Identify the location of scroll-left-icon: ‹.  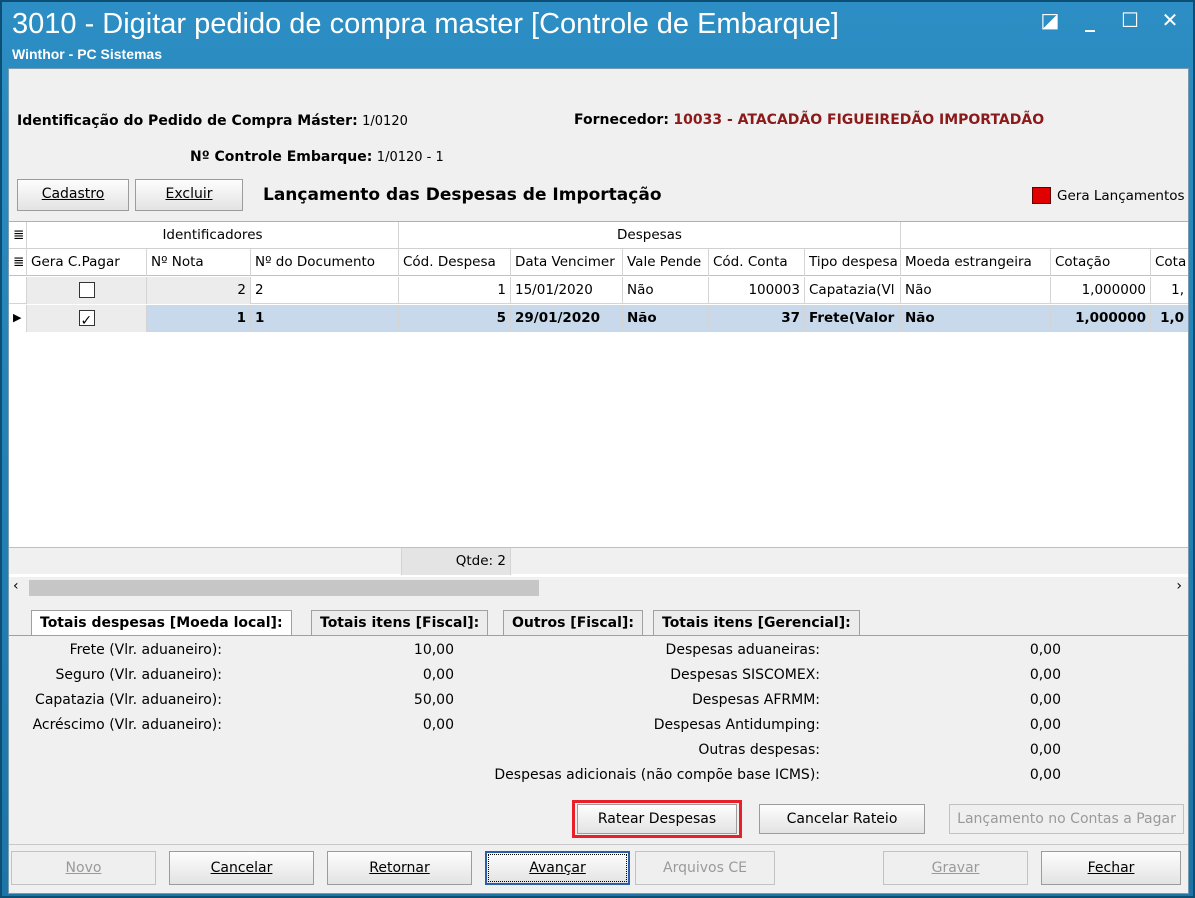
(16, 586).